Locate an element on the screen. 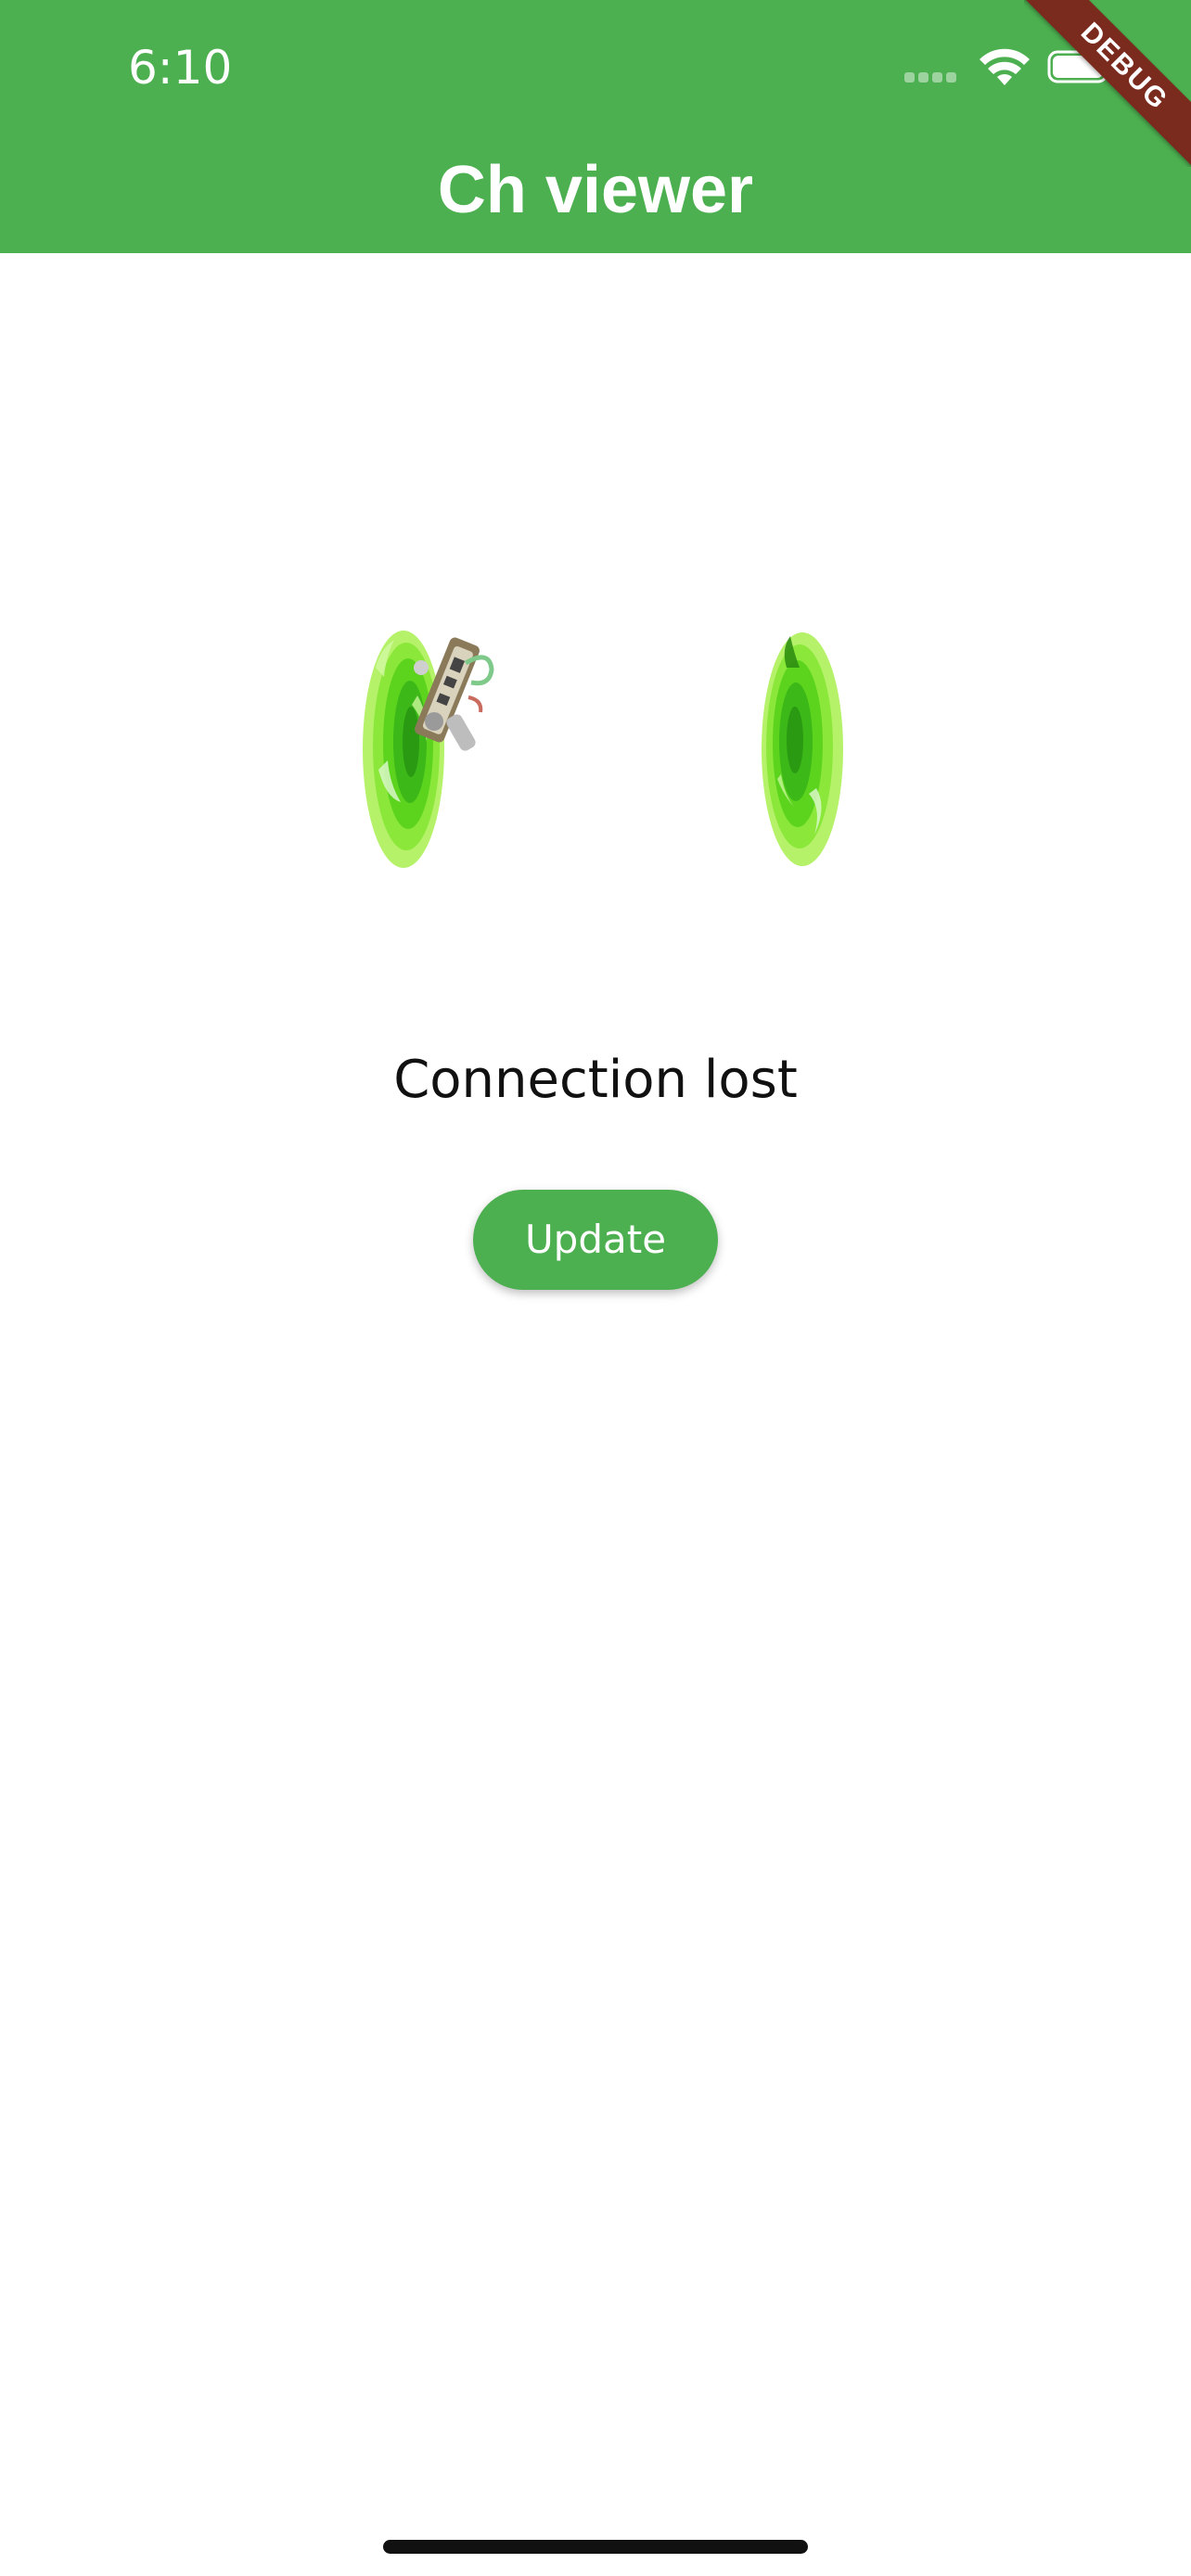 This screenshot has width=1191, height=2576. update-button: Update is located at coordinates (595, 1240).